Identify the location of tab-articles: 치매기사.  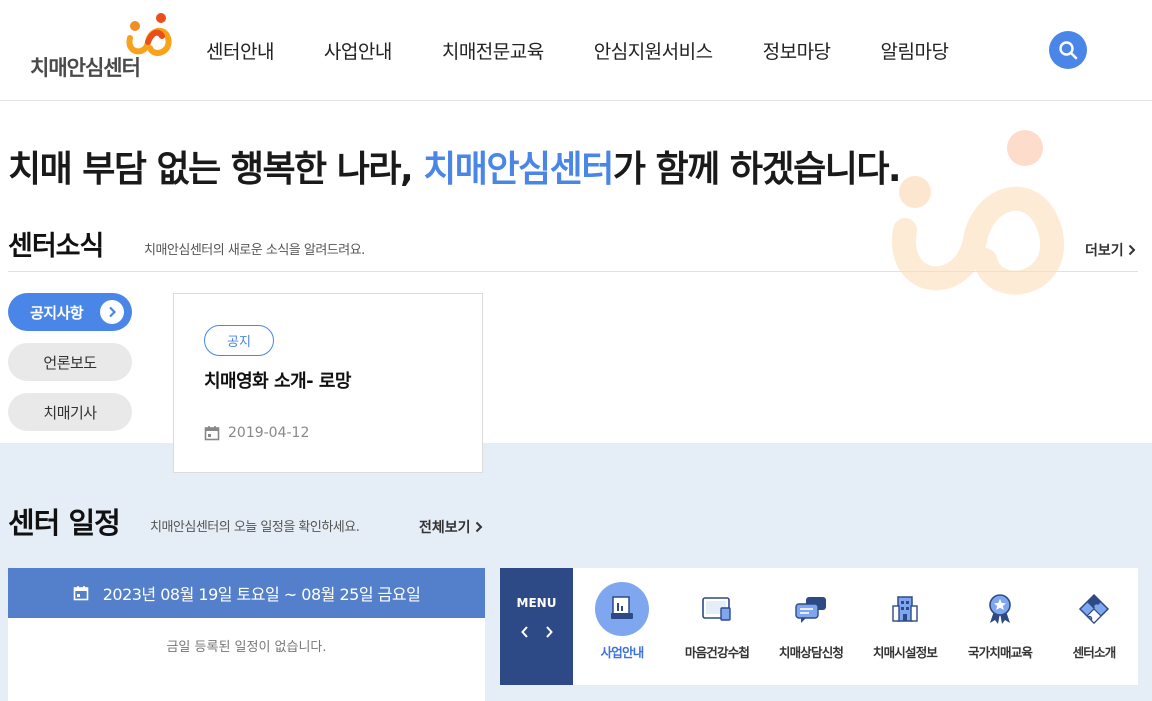
(70, 412).